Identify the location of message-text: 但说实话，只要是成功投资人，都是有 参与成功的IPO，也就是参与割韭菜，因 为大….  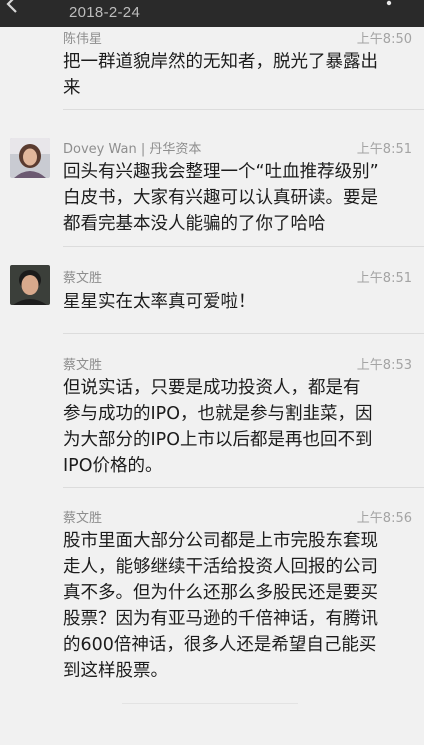
(218, 427).